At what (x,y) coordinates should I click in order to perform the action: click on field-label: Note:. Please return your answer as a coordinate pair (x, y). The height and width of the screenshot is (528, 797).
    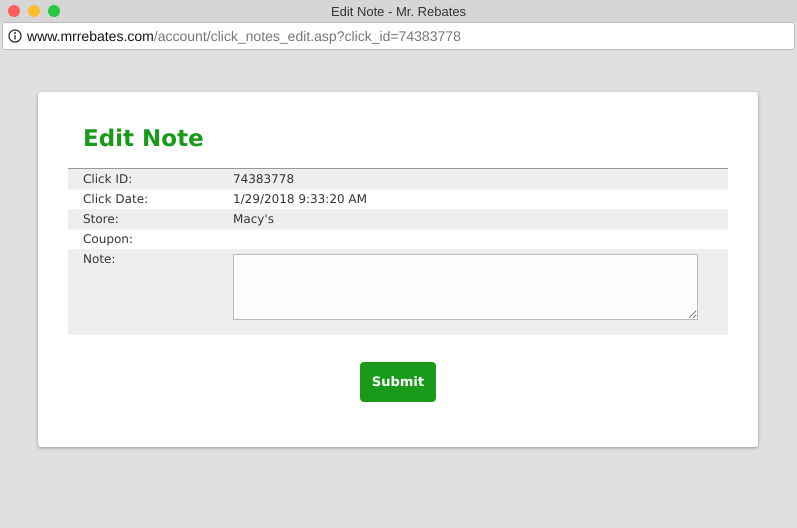
    Looking at the image, I should click on (99, 259).